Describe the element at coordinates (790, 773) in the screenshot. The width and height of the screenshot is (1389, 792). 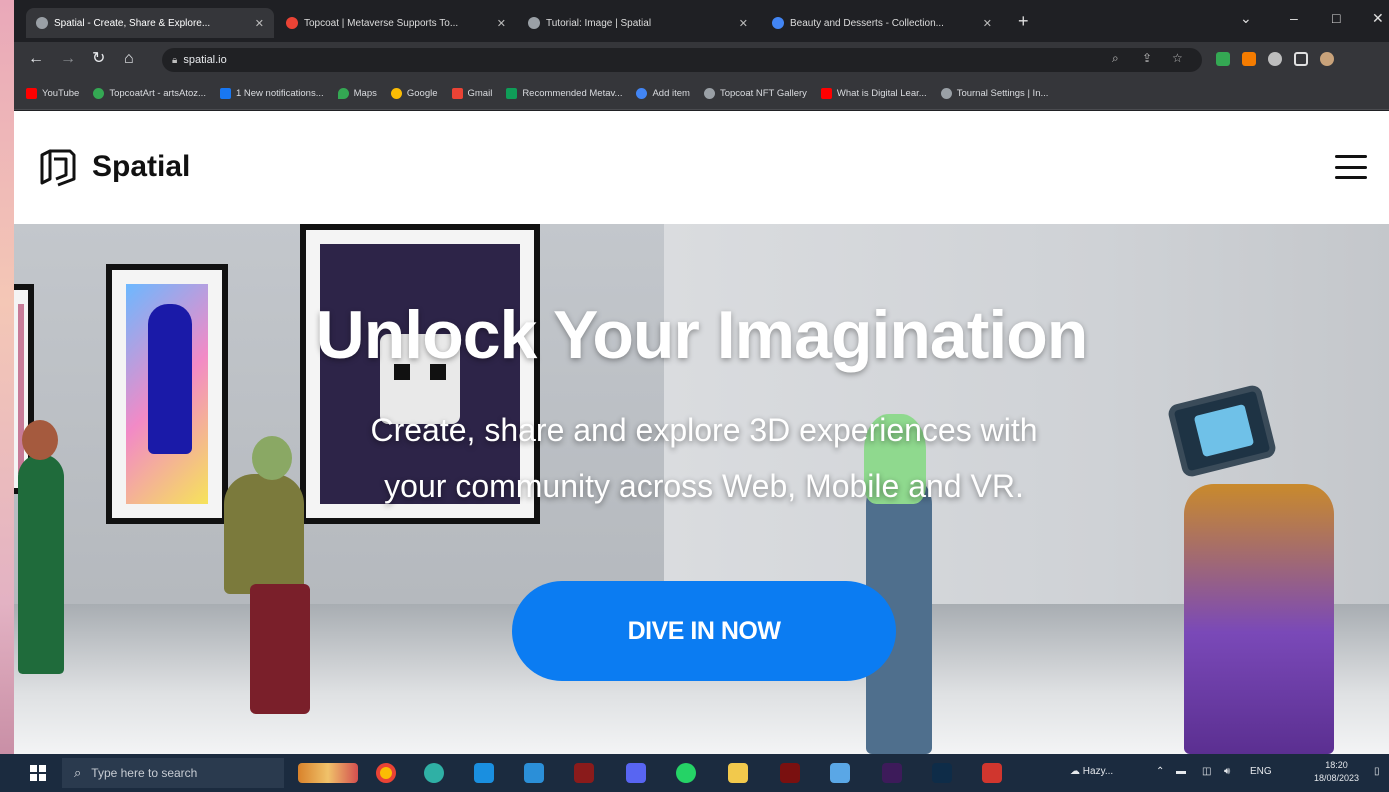
I see `illustrator-icon` at that location.